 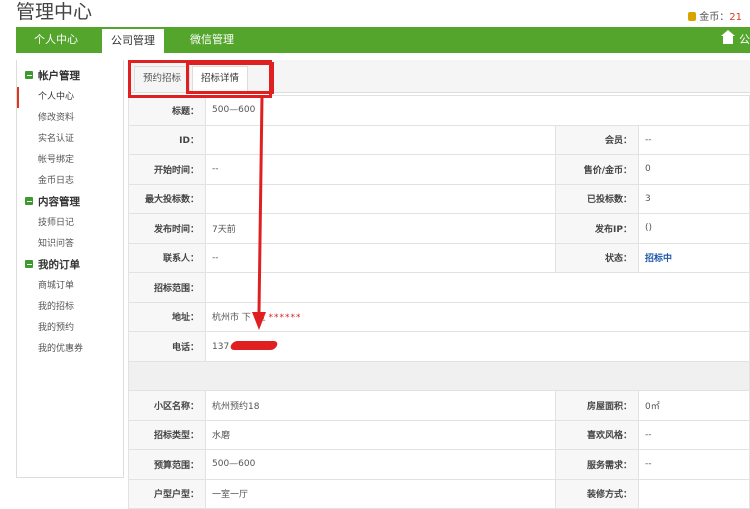 I want to click on sidebar-item-verification: 实名认证, so click(x=70, y=139).